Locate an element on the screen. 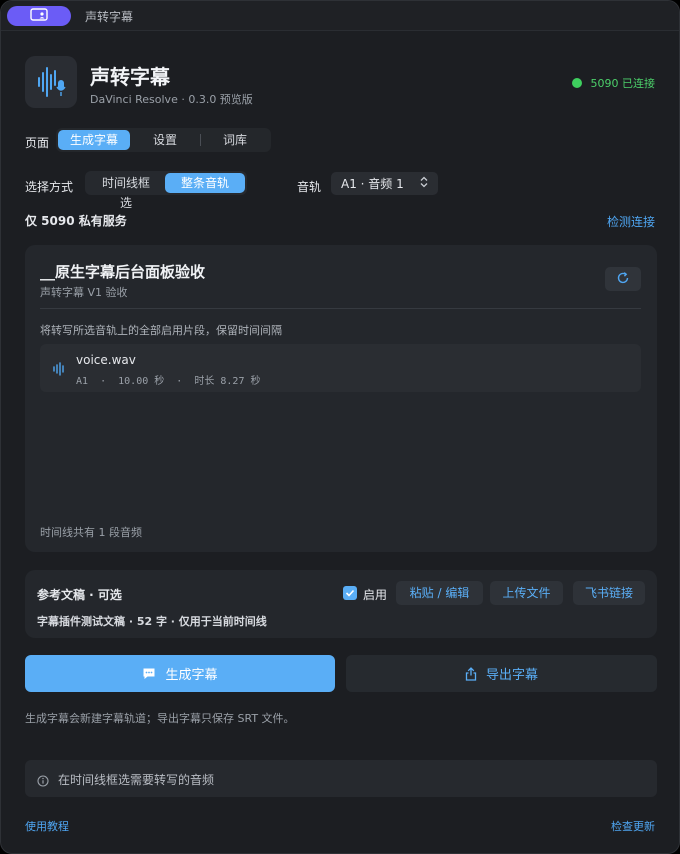  card-divider is located at coordinates (340, 308).